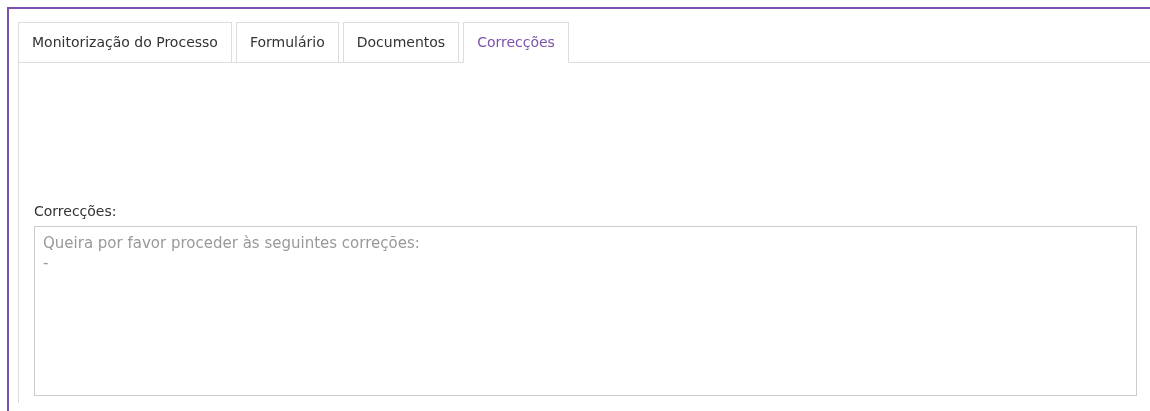  What do you see at coordinates (287, 42) in the screenshot?
I see `tab: Formulário` at bounding box center [287, 42].